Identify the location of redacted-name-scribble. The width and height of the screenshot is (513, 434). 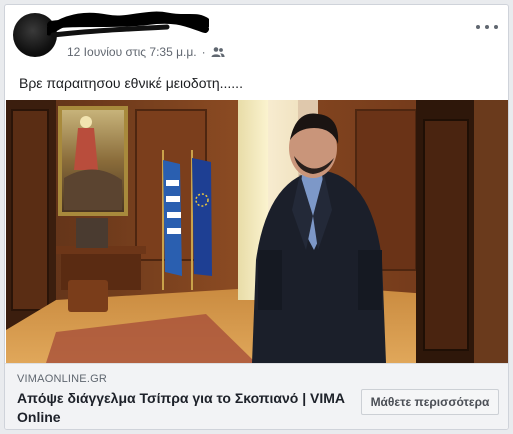
(128, 24).